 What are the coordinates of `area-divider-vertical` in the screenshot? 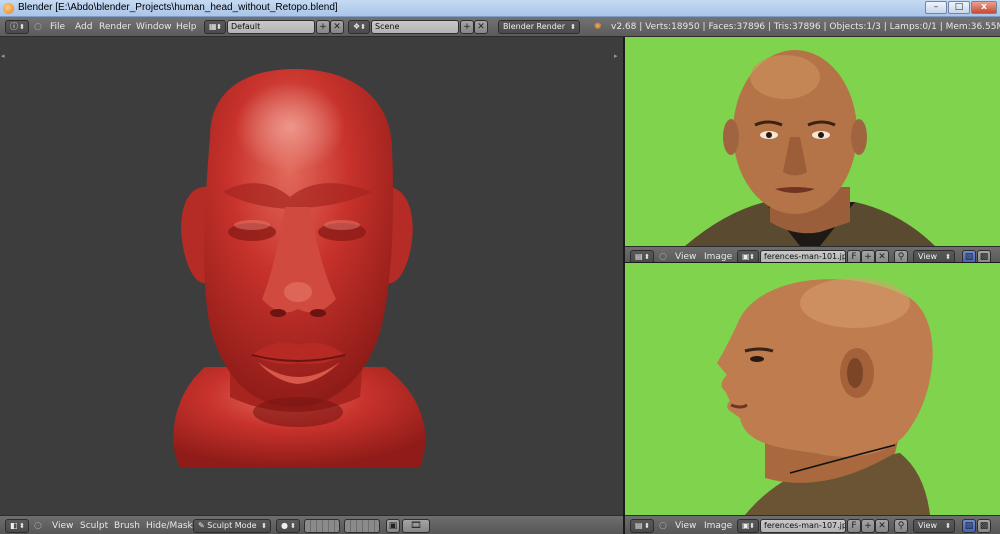 It's located at (624, 285).